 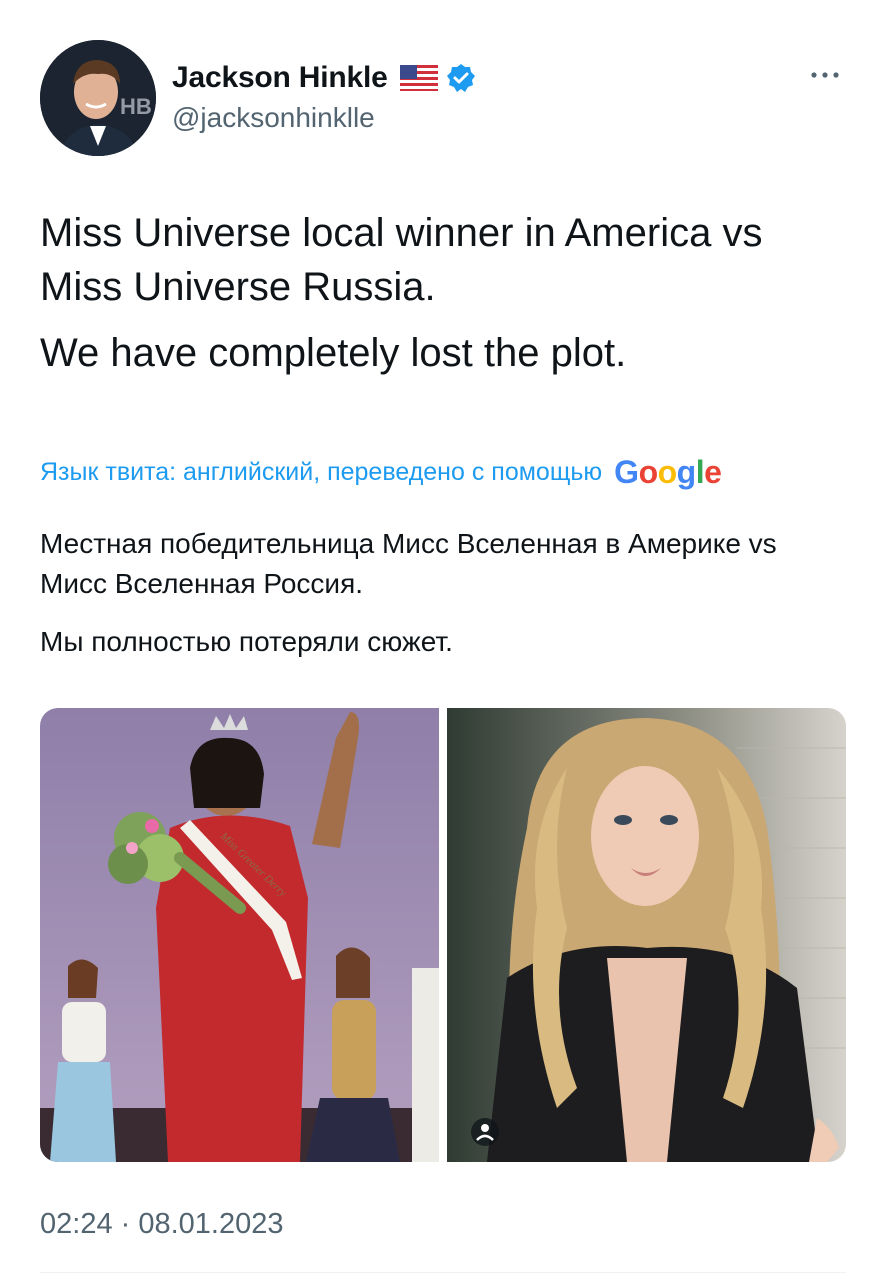 What do you see at coordinates (461, 78) in the screenshot?
I see `verified-badge-icon` at bounding box center [461, 78].